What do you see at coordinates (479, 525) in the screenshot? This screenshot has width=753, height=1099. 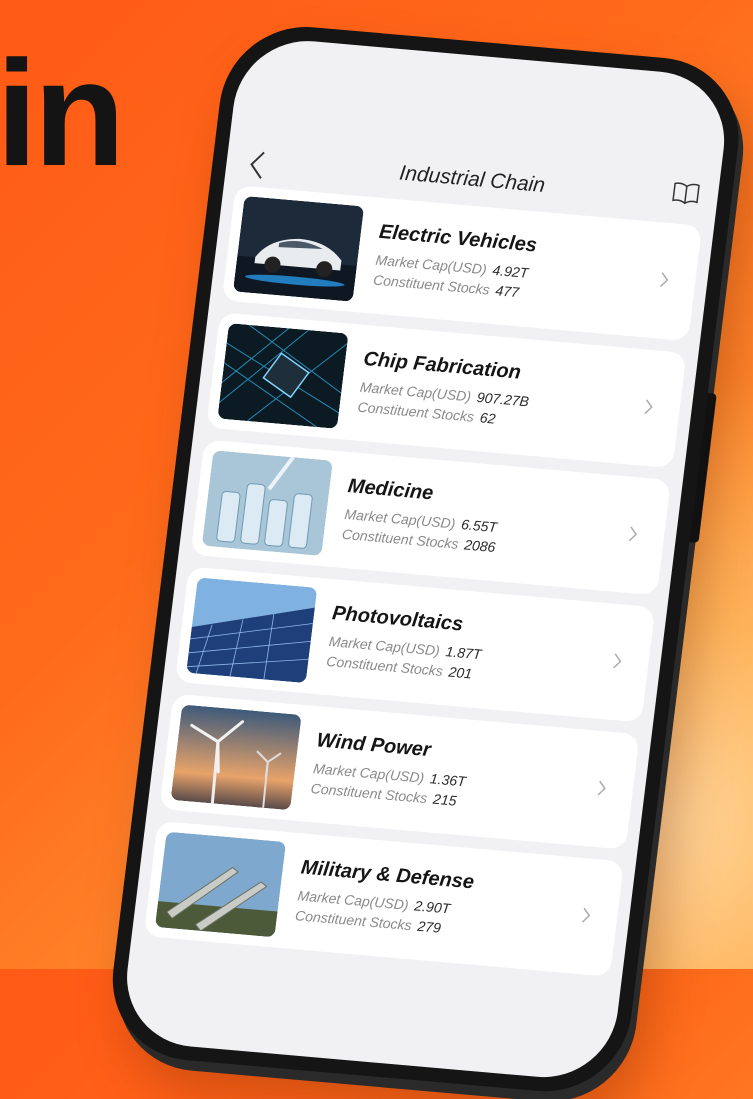 I see `market-cap-value: 6.55T` at bounding box center [479, 525].